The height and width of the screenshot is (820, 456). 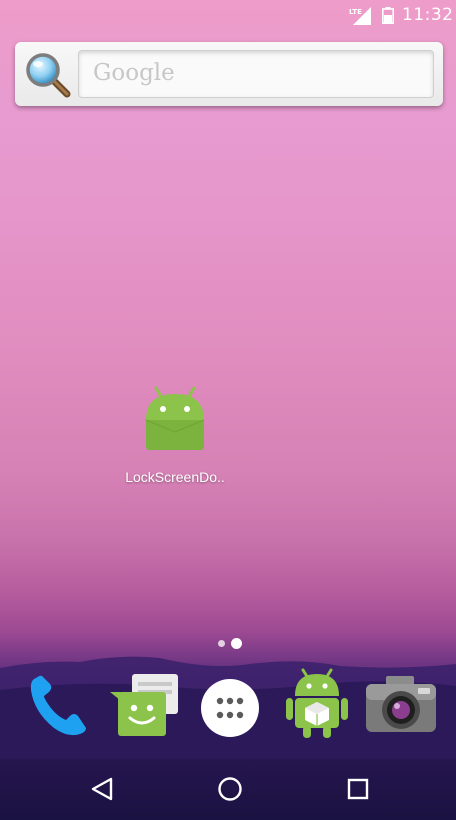 What do you see at coordinates (236, 643) in the screenshot?
I see `page-dot-2-active` at bounding box center [236, 643].